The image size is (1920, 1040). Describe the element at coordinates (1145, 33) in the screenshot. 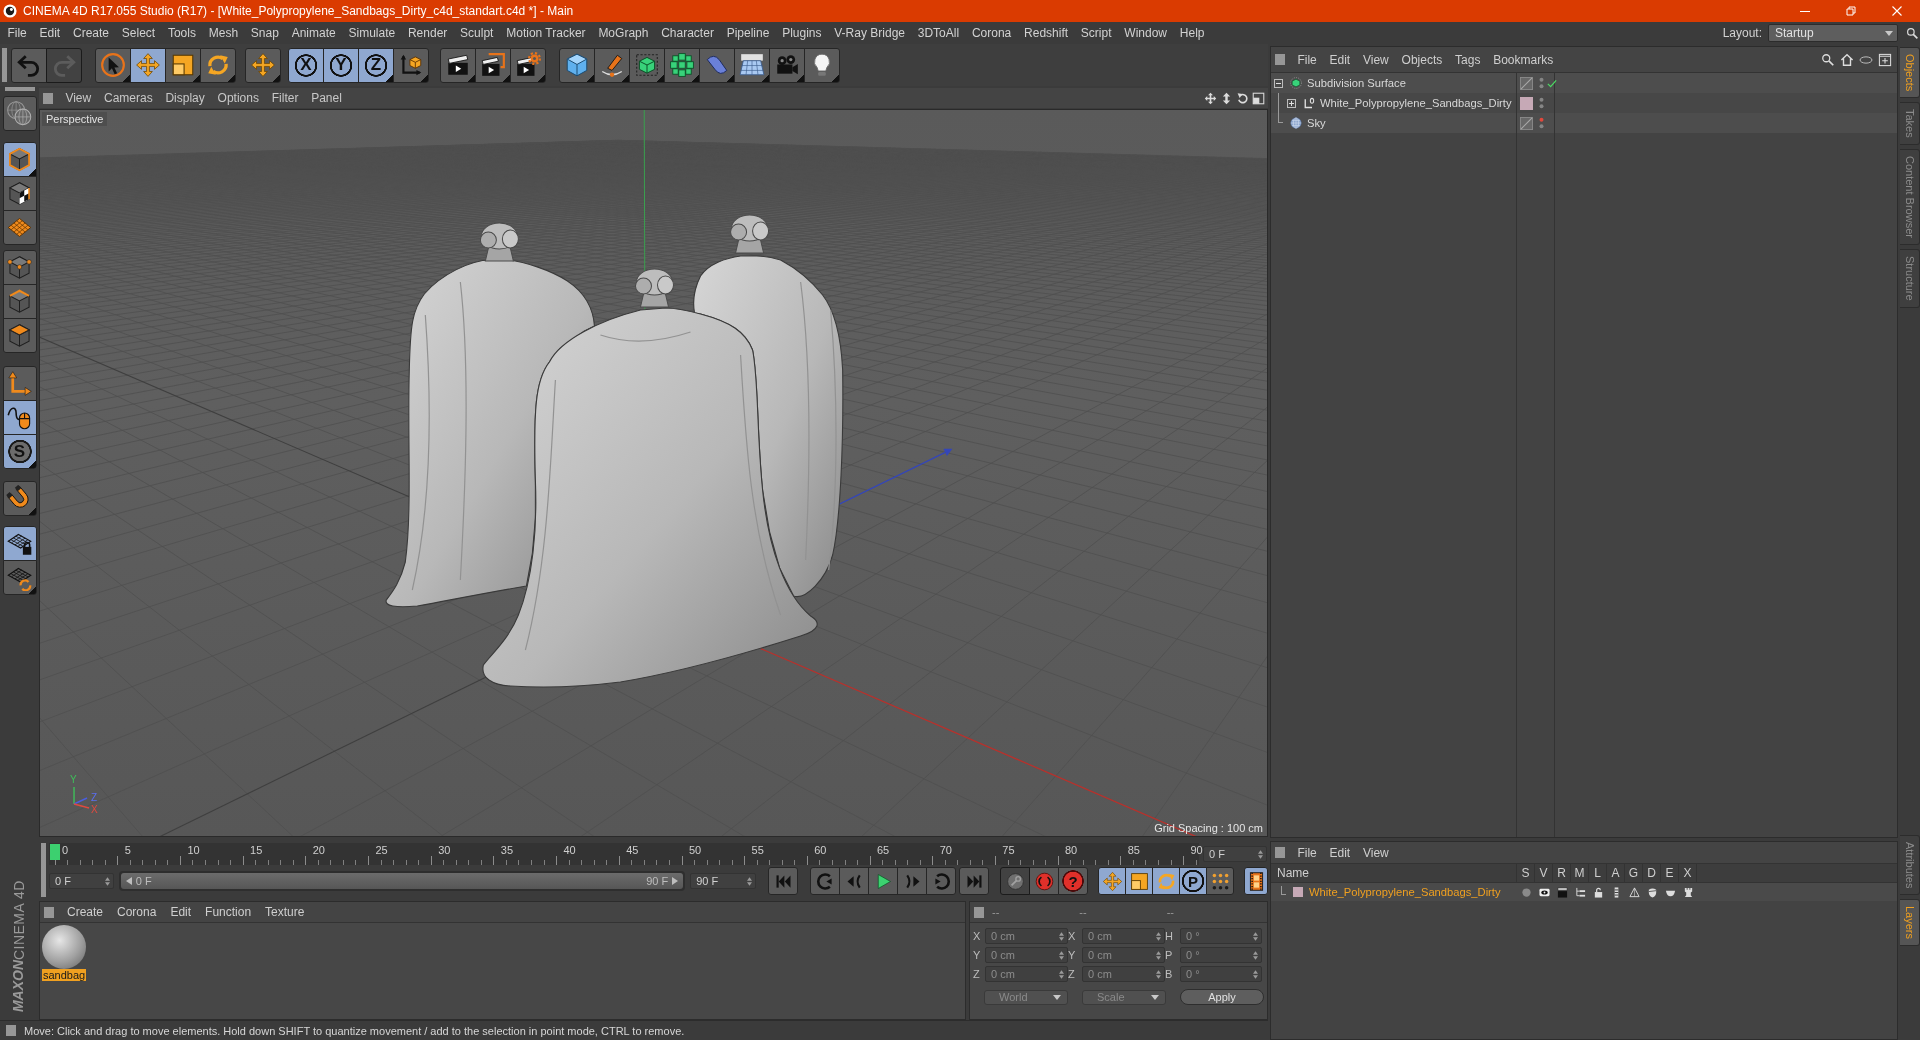

I see `menu-item: Window` at that location.